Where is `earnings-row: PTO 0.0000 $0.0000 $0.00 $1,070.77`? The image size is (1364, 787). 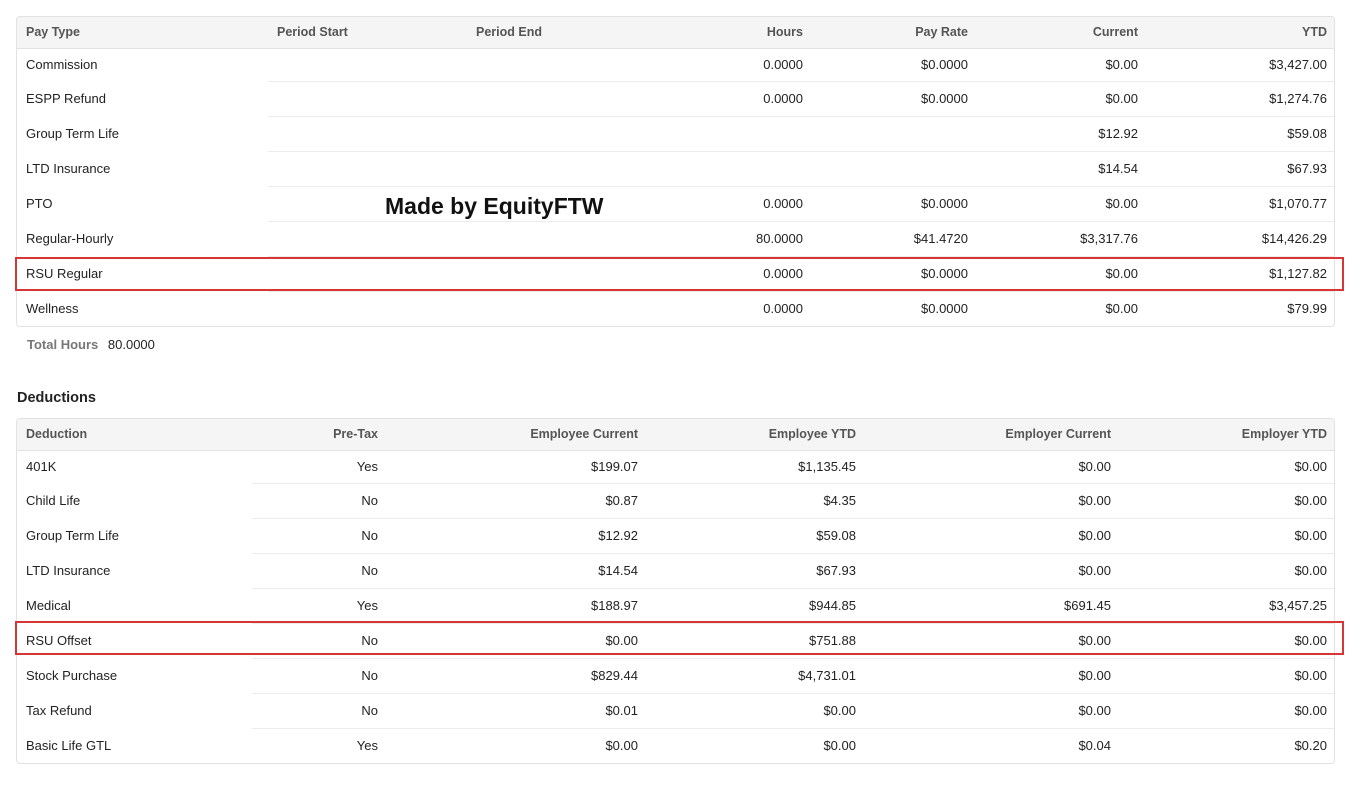 earnings-row: PTO 0.0000 $0.0000 $0.00 $1,070.77 is located at coordinates (675, 203).